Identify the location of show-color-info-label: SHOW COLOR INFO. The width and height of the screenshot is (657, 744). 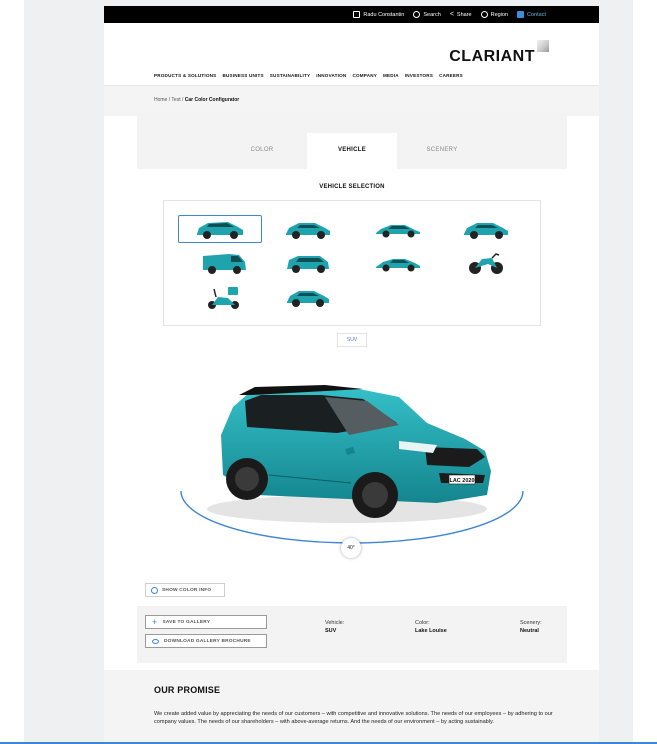
(187, 590).